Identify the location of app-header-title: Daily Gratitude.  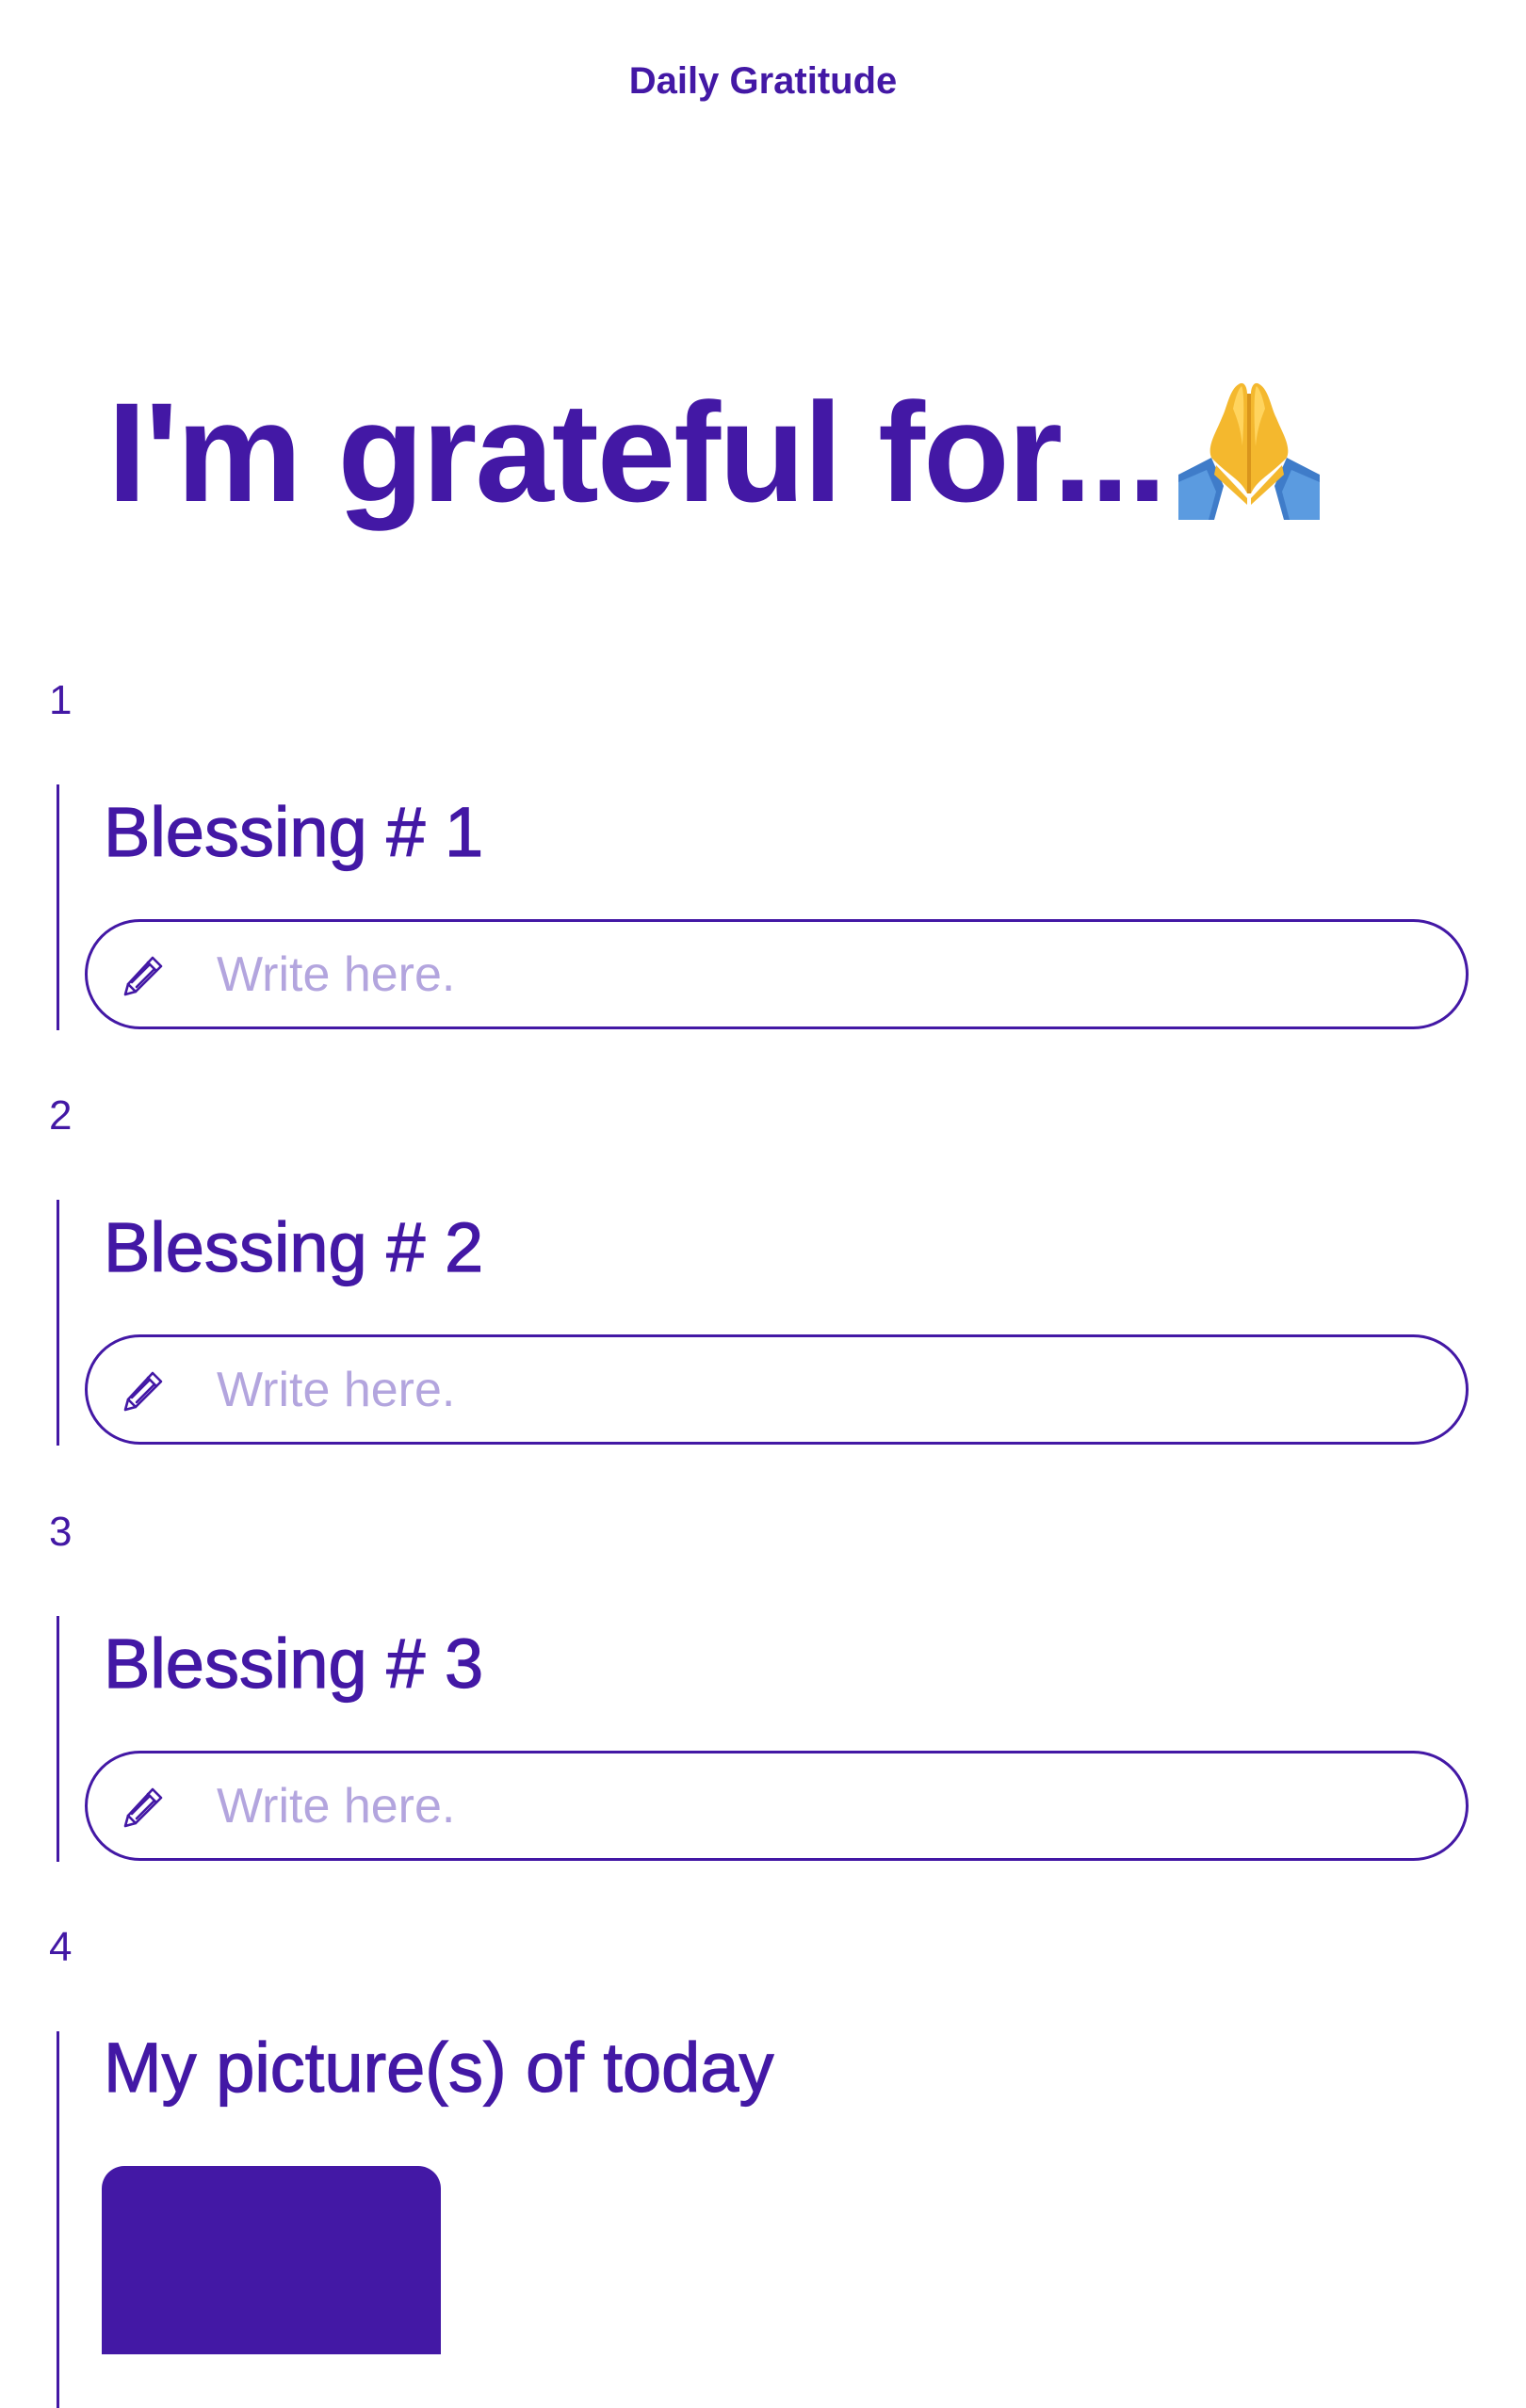
(763, 81).